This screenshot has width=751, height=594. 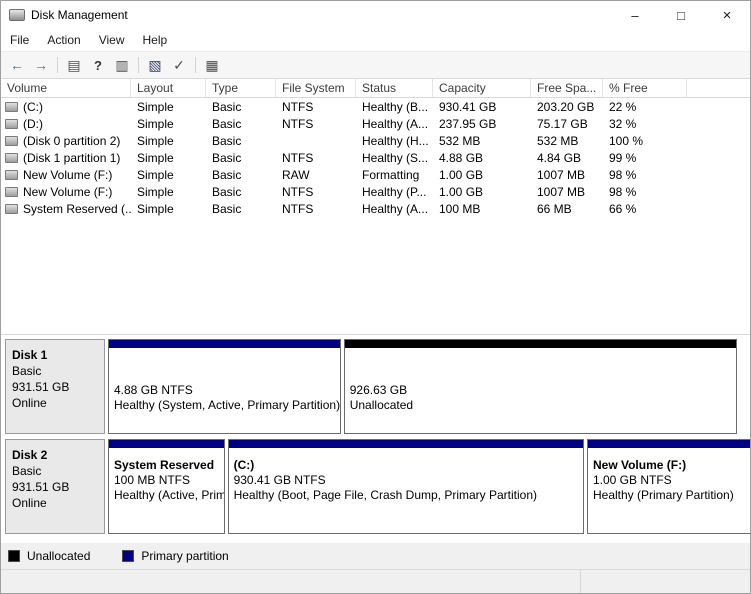 What do you see at coordinates (645, 88) in the screenshot?
I see `column-header-pct-free: % Free` at bounding box center [645, 88].